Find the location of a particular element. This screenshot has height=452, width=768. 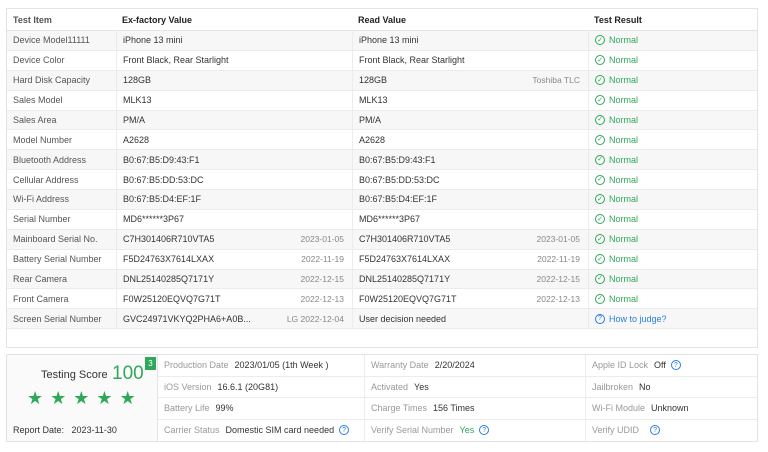

info-field-label: Warranty Date is located at coordinates (400, 365).